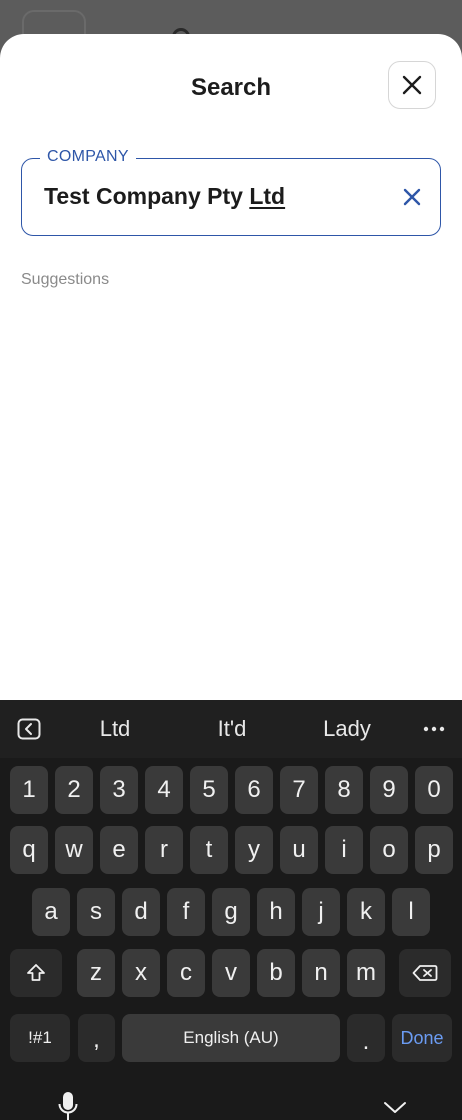 The image size is (462, 1120). I want to click on key-0: 0, so click(434, 790).